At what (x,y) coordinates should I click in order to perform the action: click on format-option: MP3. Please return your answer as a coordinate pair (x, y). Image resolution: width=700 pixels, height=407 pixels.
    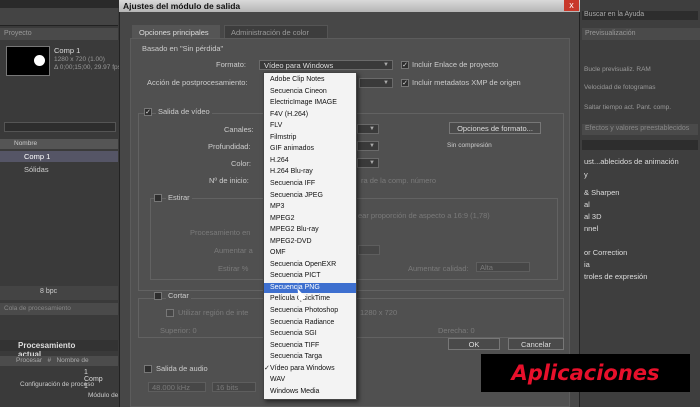
    Looking at the image, I should click on (310, 207).